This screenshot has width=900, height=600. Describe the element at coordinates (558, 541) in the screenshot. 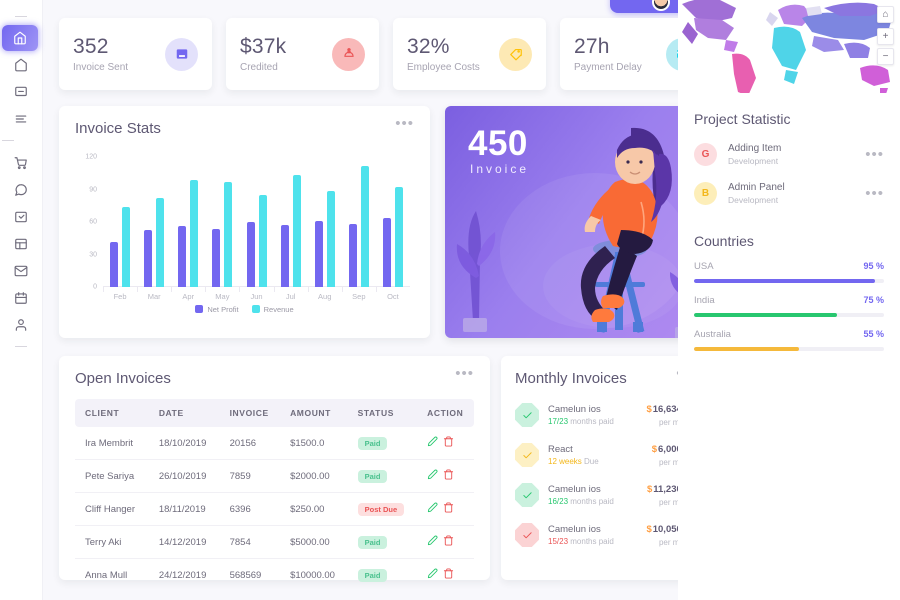

I see `progress-highlight: 15/23` at that location.